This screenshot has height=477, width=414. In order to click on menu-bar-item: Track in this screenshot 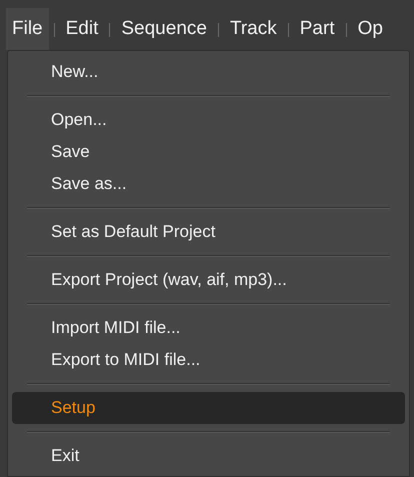, I will do `click(253, 29)`.